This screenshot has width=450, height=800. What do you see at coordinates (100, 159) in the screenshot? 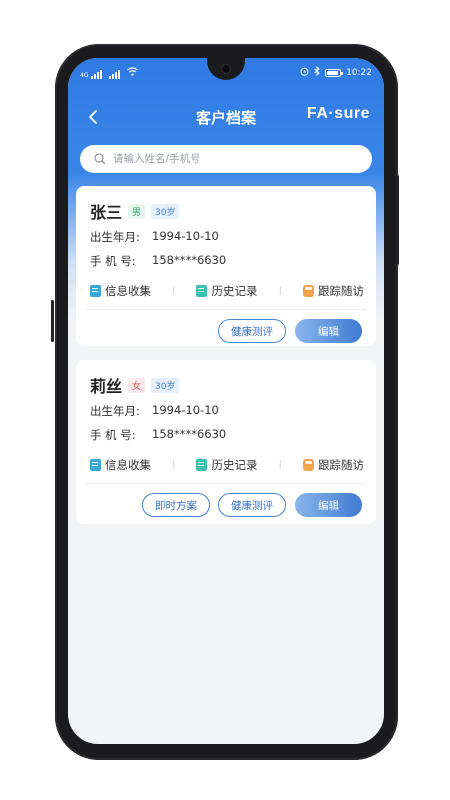
I see `search-icon` at bounding box center [100, 159].